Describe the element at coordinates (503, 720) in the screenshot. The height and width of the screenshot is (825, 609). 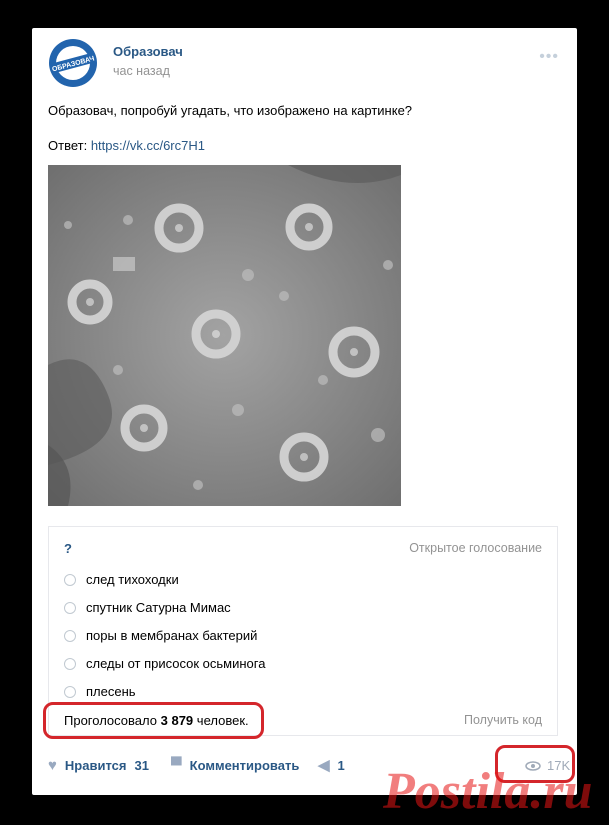
I see `get-code-link: Получить код` at that location.